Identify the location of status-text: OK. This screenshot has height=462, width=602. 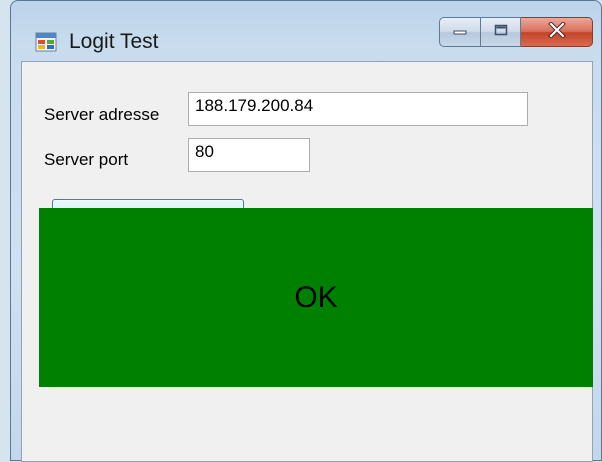
(316, 297).